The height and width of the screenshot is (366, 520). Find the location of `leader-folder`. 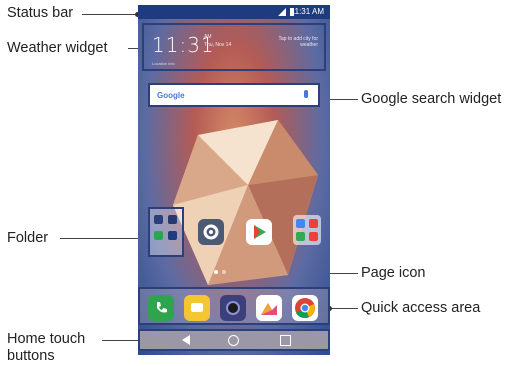

leader-folder is located at coordinates (104, 238).